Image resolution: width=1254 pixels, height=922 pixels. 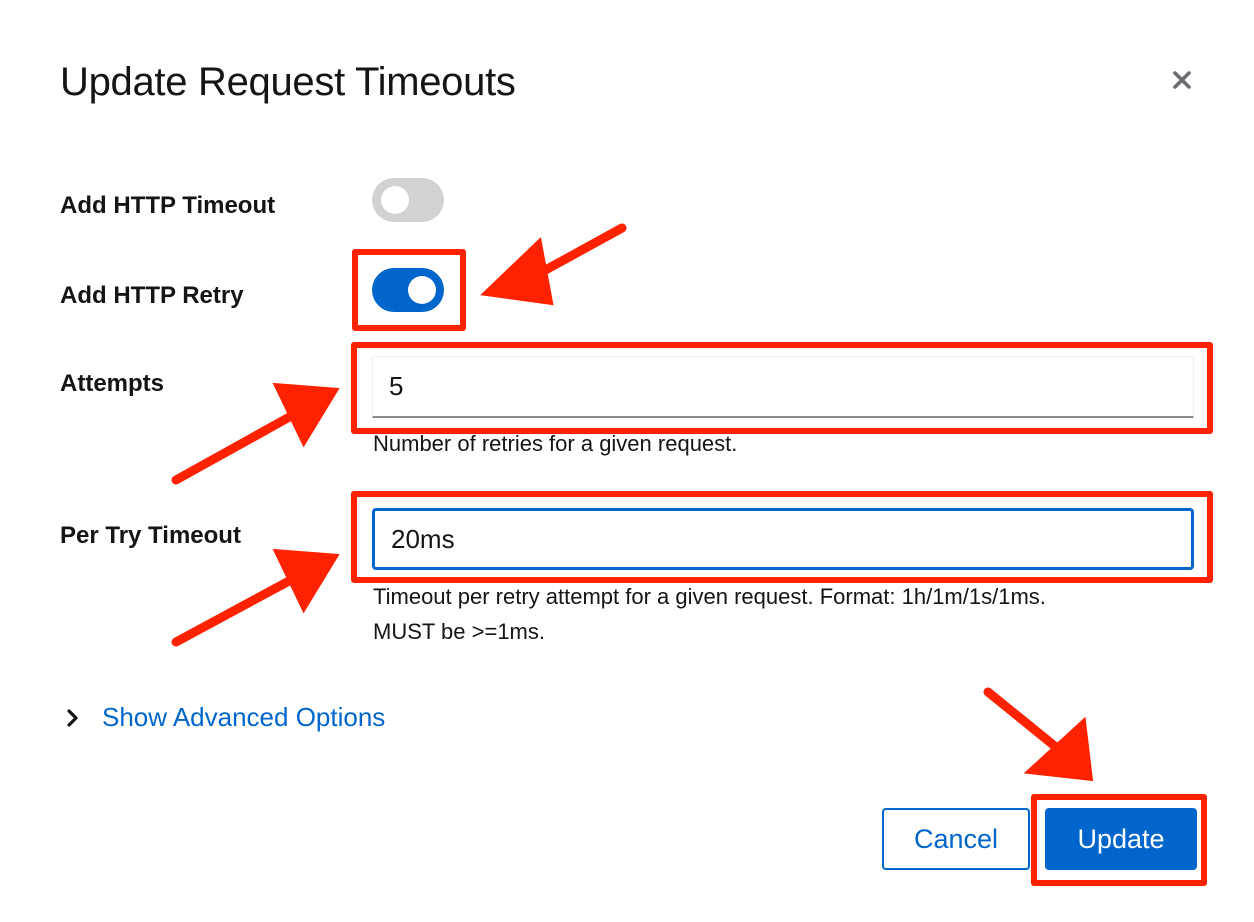 What do you see at coordinates (288, 82) in the screenshot?
I see `modal-title: Update Request Timeouts` at bounding box center [288, 82].